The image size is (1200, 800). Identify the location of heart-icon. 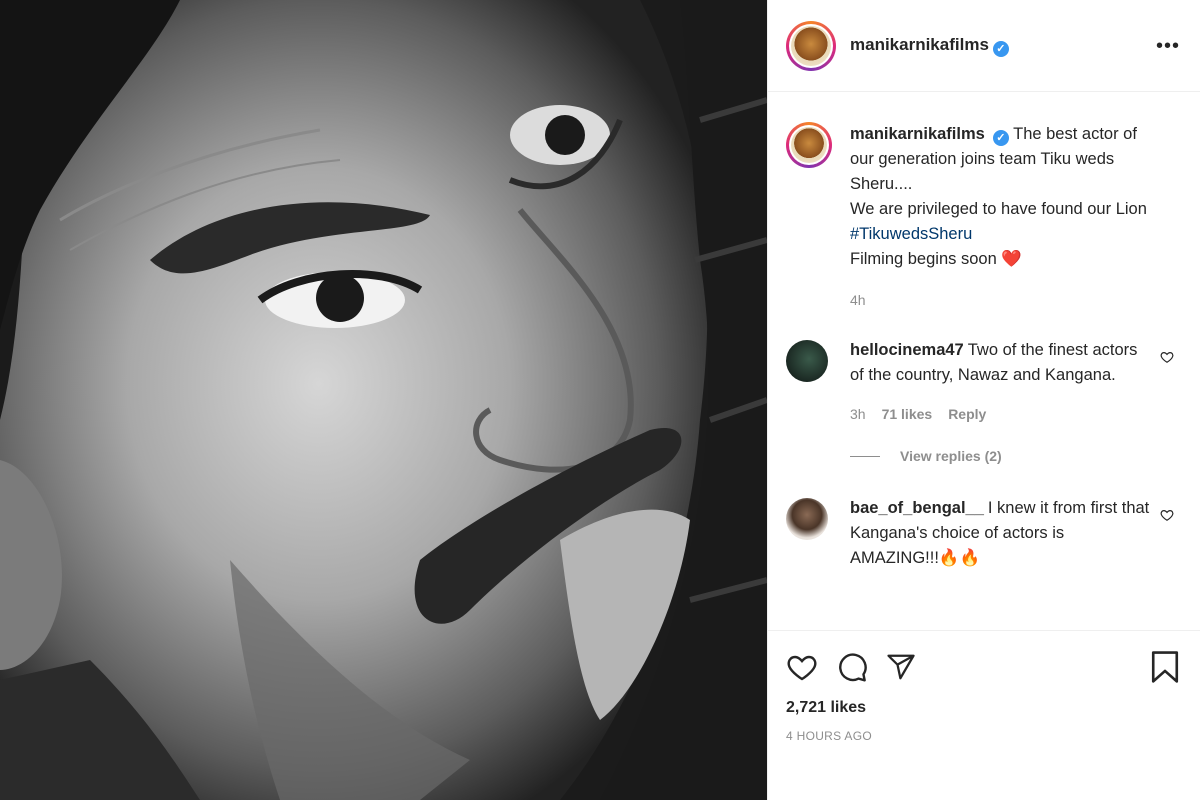
(802, 667).